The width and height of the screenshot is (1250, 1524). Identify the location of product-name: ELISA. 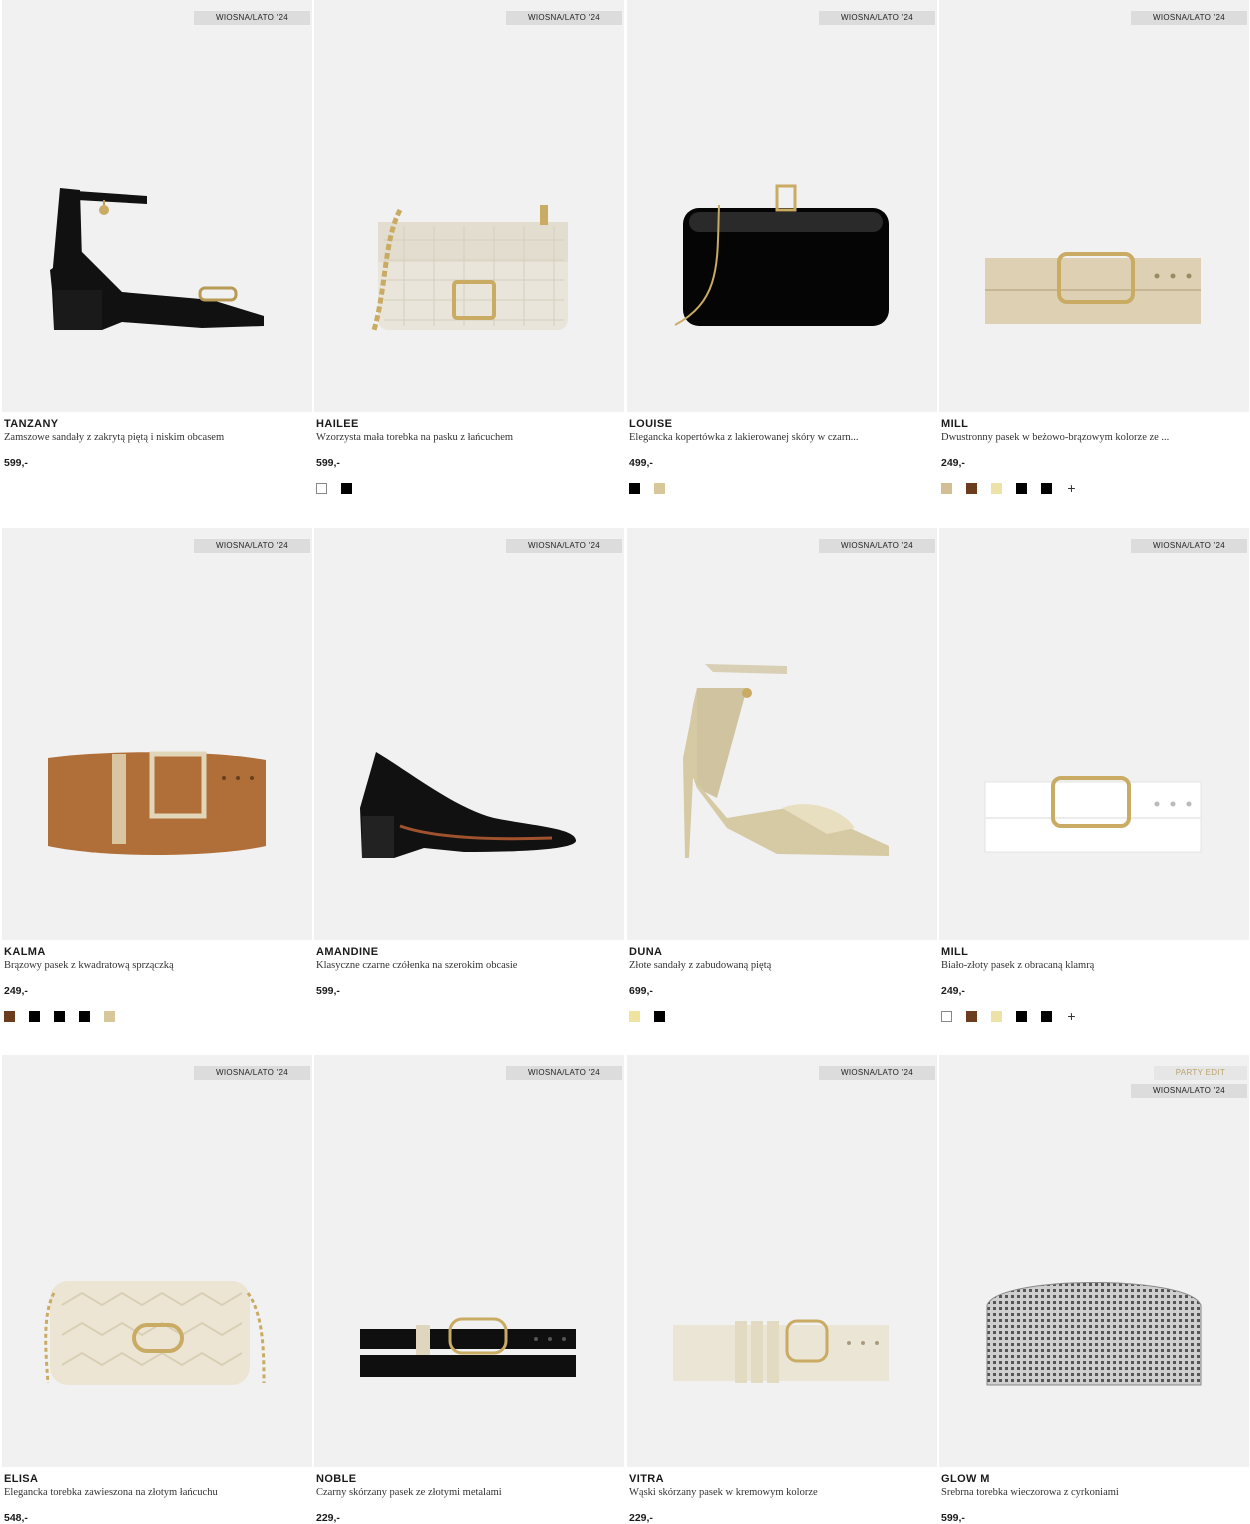
(21, 1479).